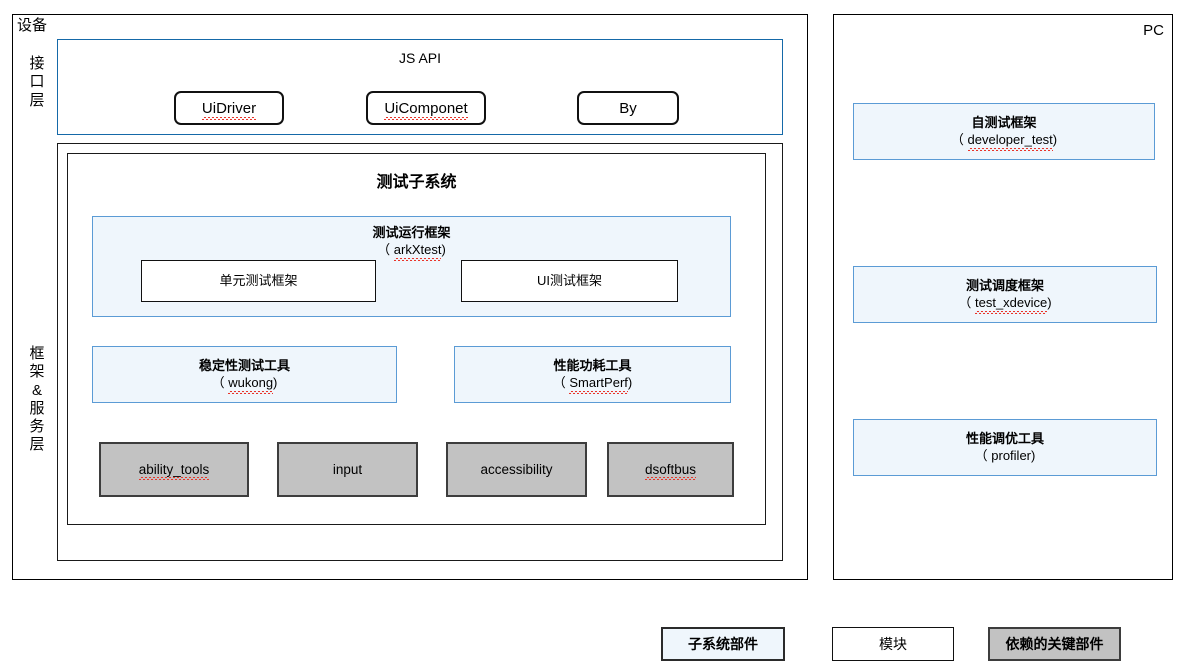  Describe the element at coordinates (416, 182) in the screenshot. I see `test-subsystem-title: 测试子系统` at that location.